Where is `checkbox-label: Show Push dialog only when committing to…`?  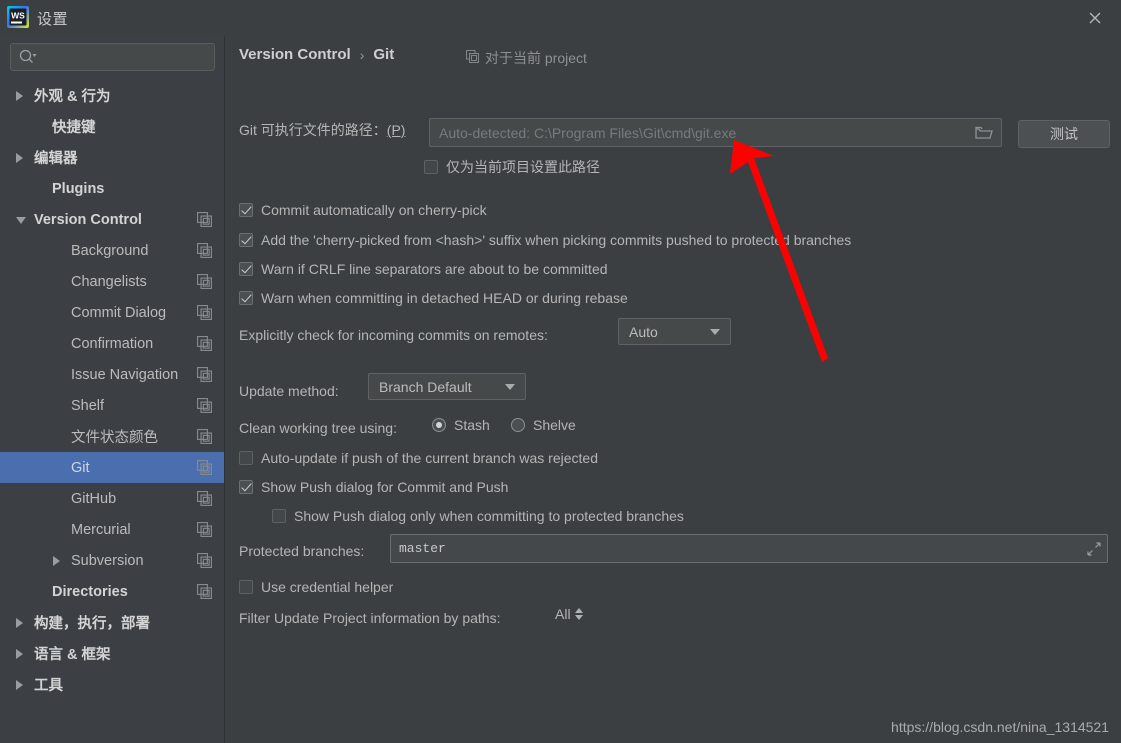
checkbox-label: Show Push dialog only when committing to… is located at coordinates (489, 516).